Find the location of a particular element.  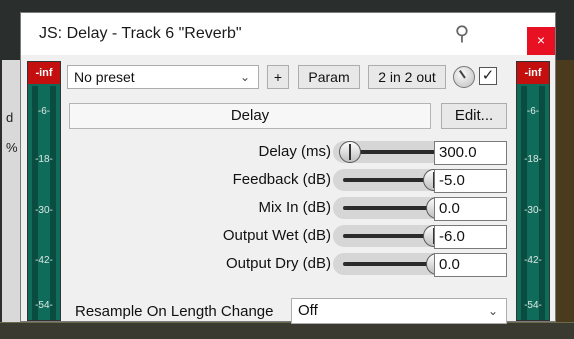

param-row-delay: Delay (ms) 300.0 is located at coordinates (287, 152).